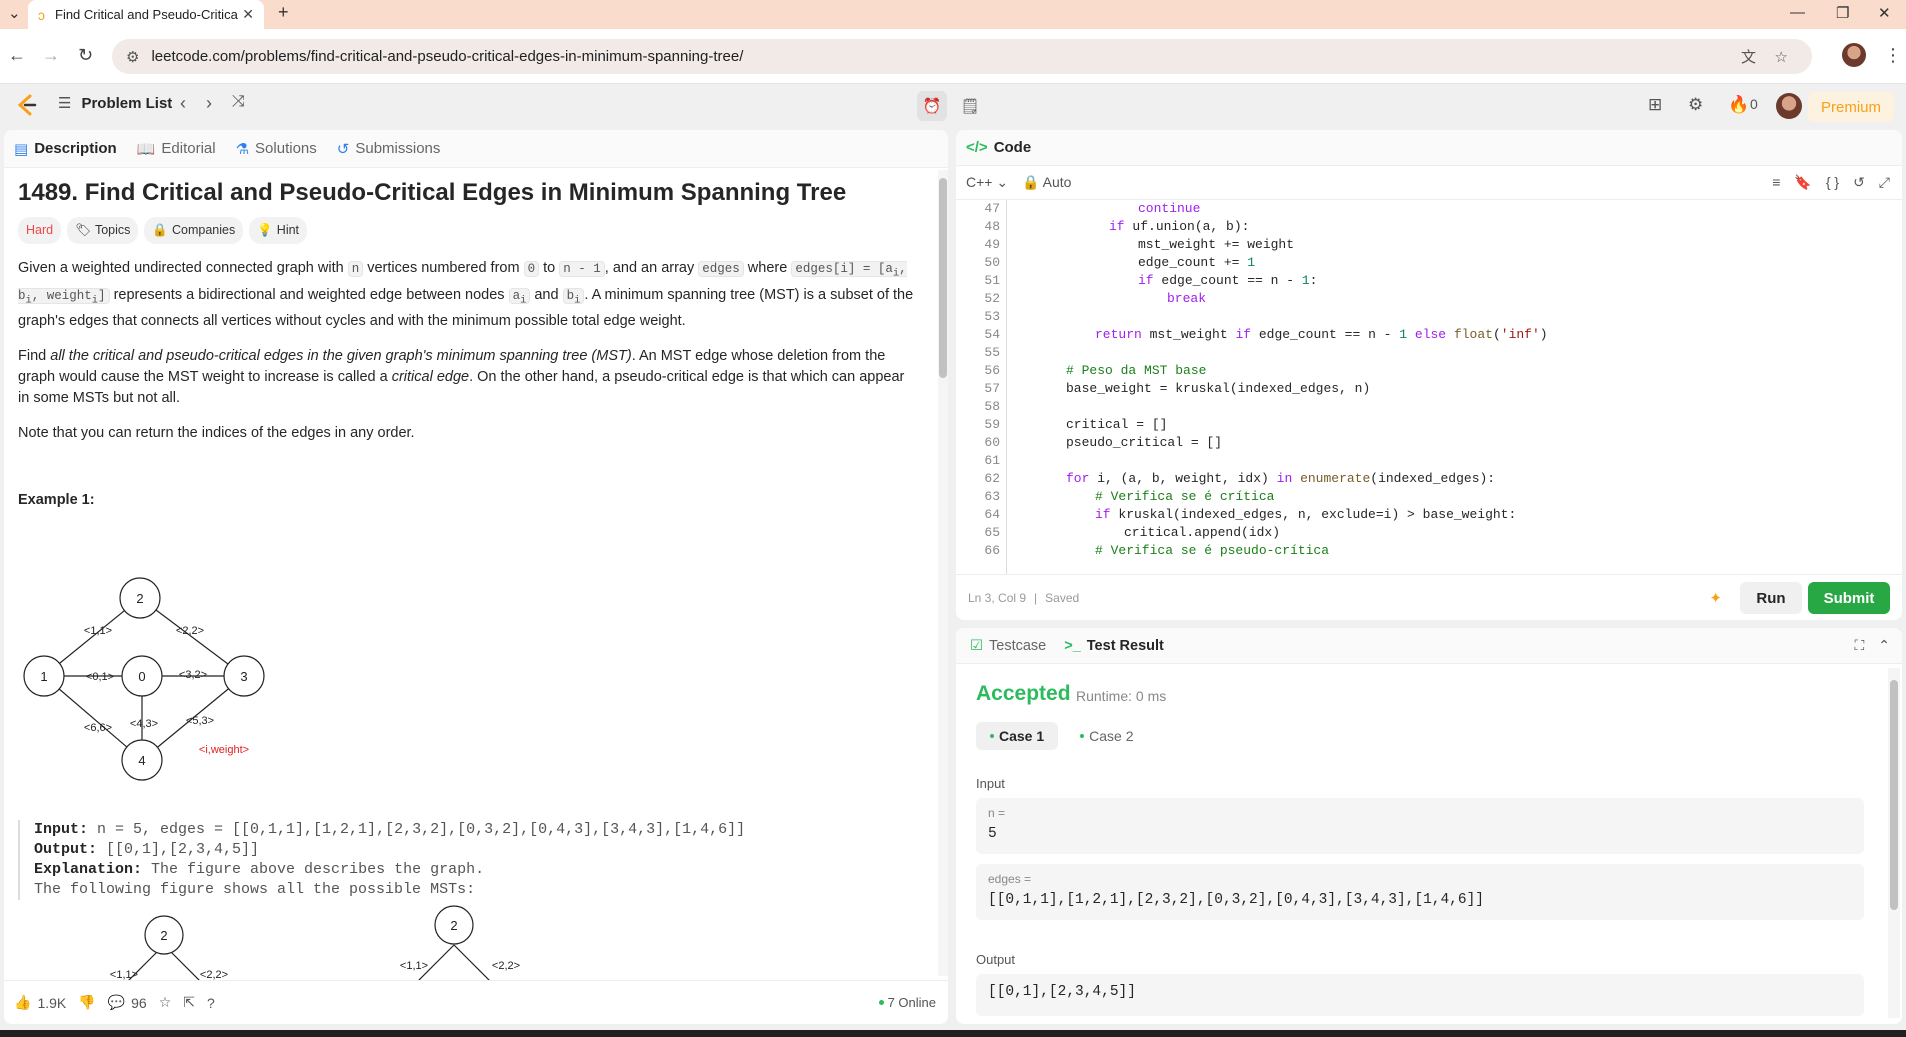 The image size is (1906, 1037). What do you see at coordinates (1420, 826) in the screenshot?
I see `input-n-box: n = 5` at bounding box center [1420, 826].